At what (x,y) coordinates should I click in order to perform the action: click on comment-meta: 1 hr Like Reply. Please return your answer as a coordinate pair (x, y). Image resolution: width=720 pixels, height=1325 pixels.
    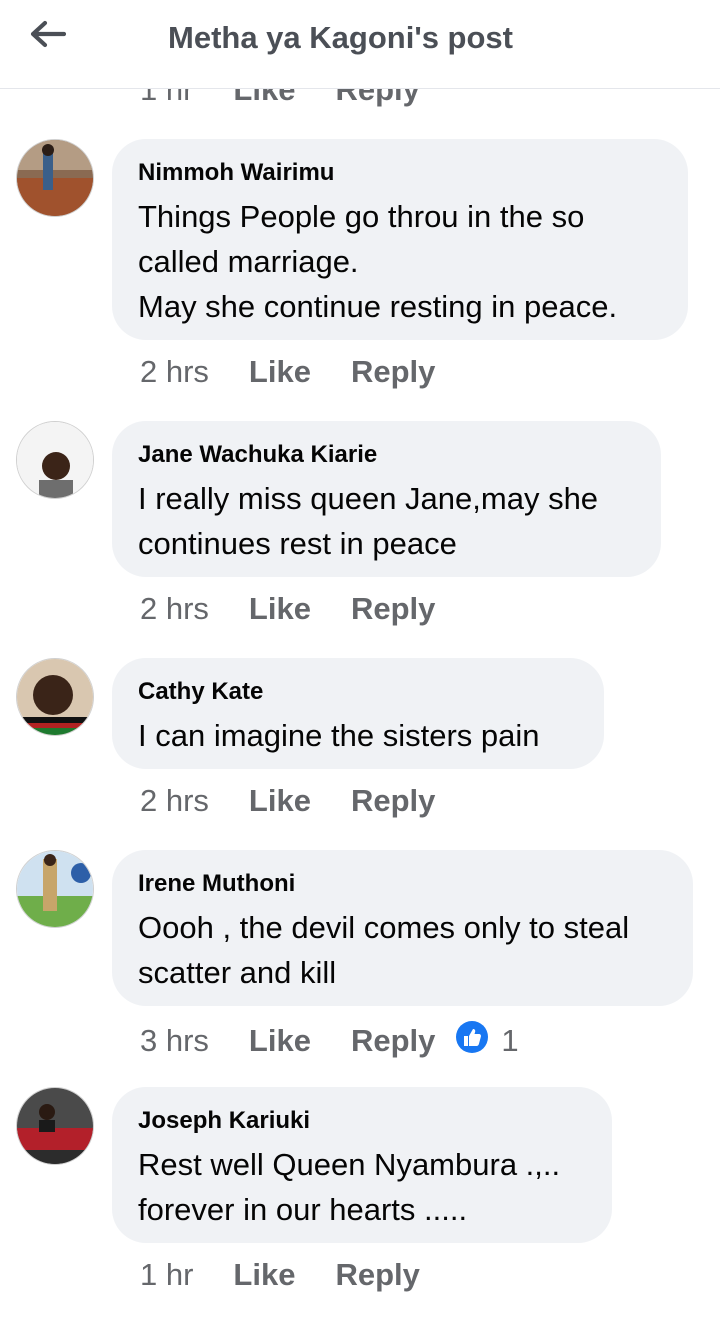
    Looking at the image, I should click on (280, 1275).